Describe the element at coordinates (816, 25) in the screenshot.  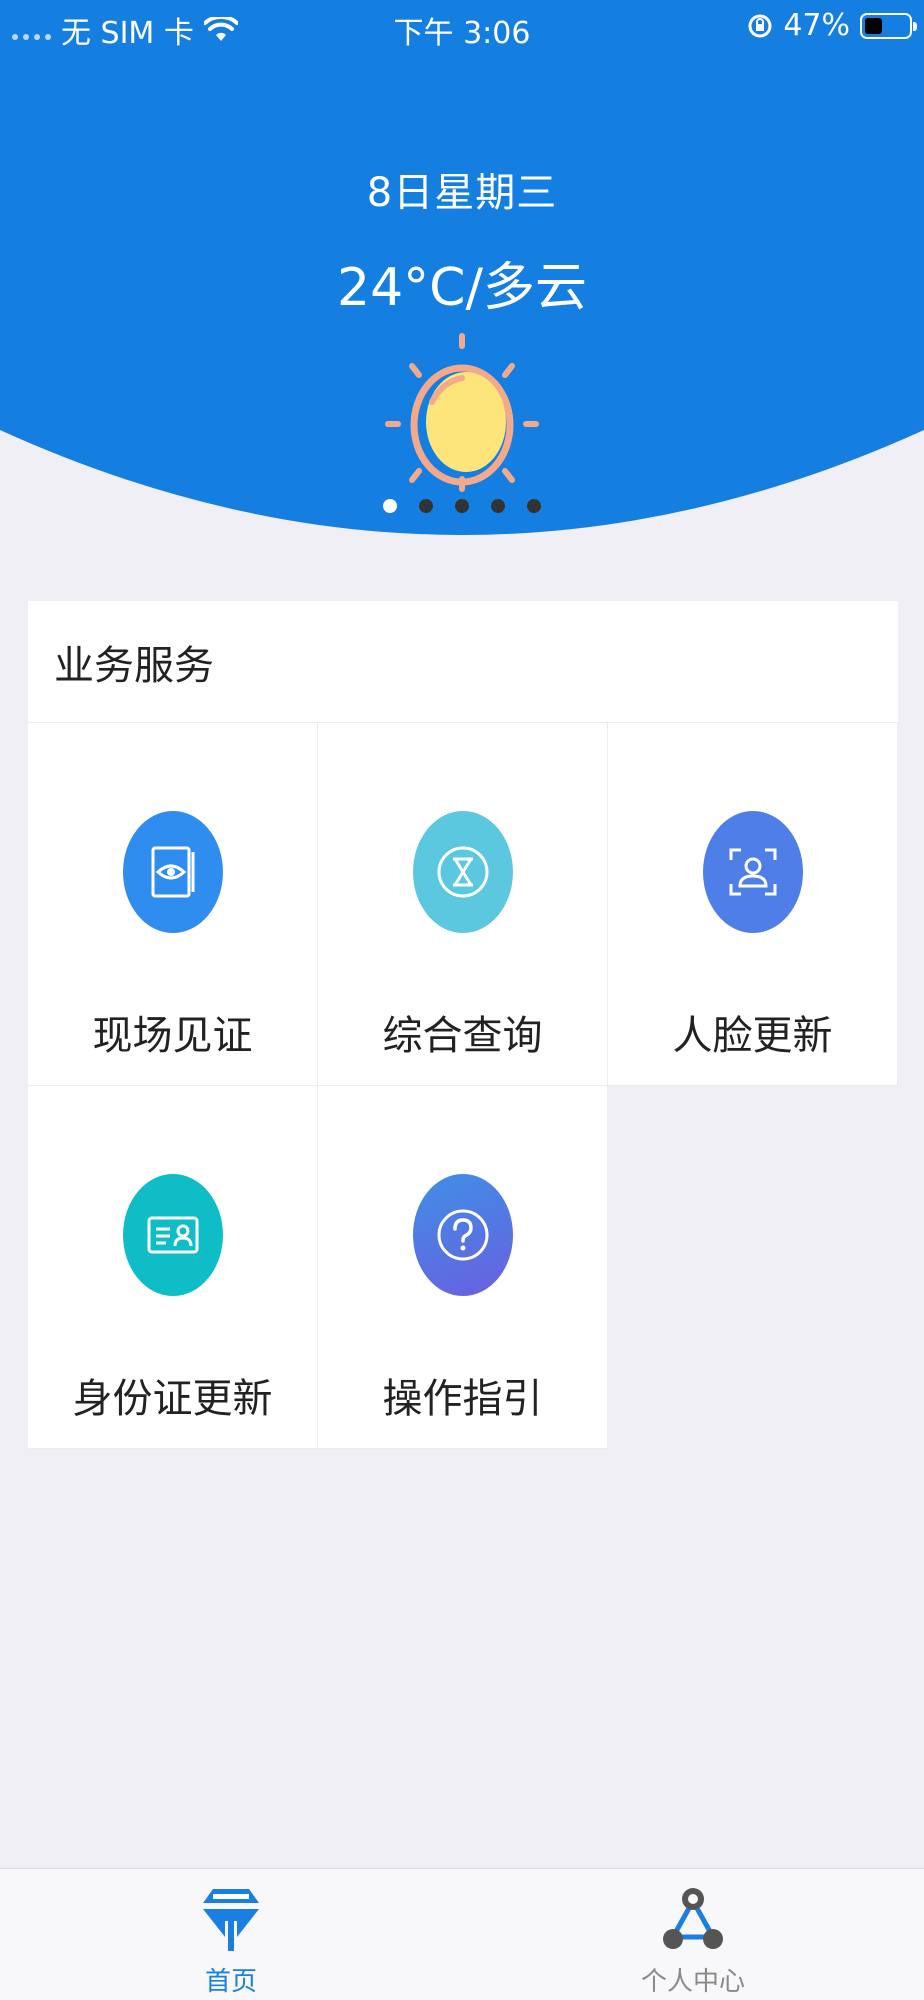
I see `battery-percent: 47%` at that location.